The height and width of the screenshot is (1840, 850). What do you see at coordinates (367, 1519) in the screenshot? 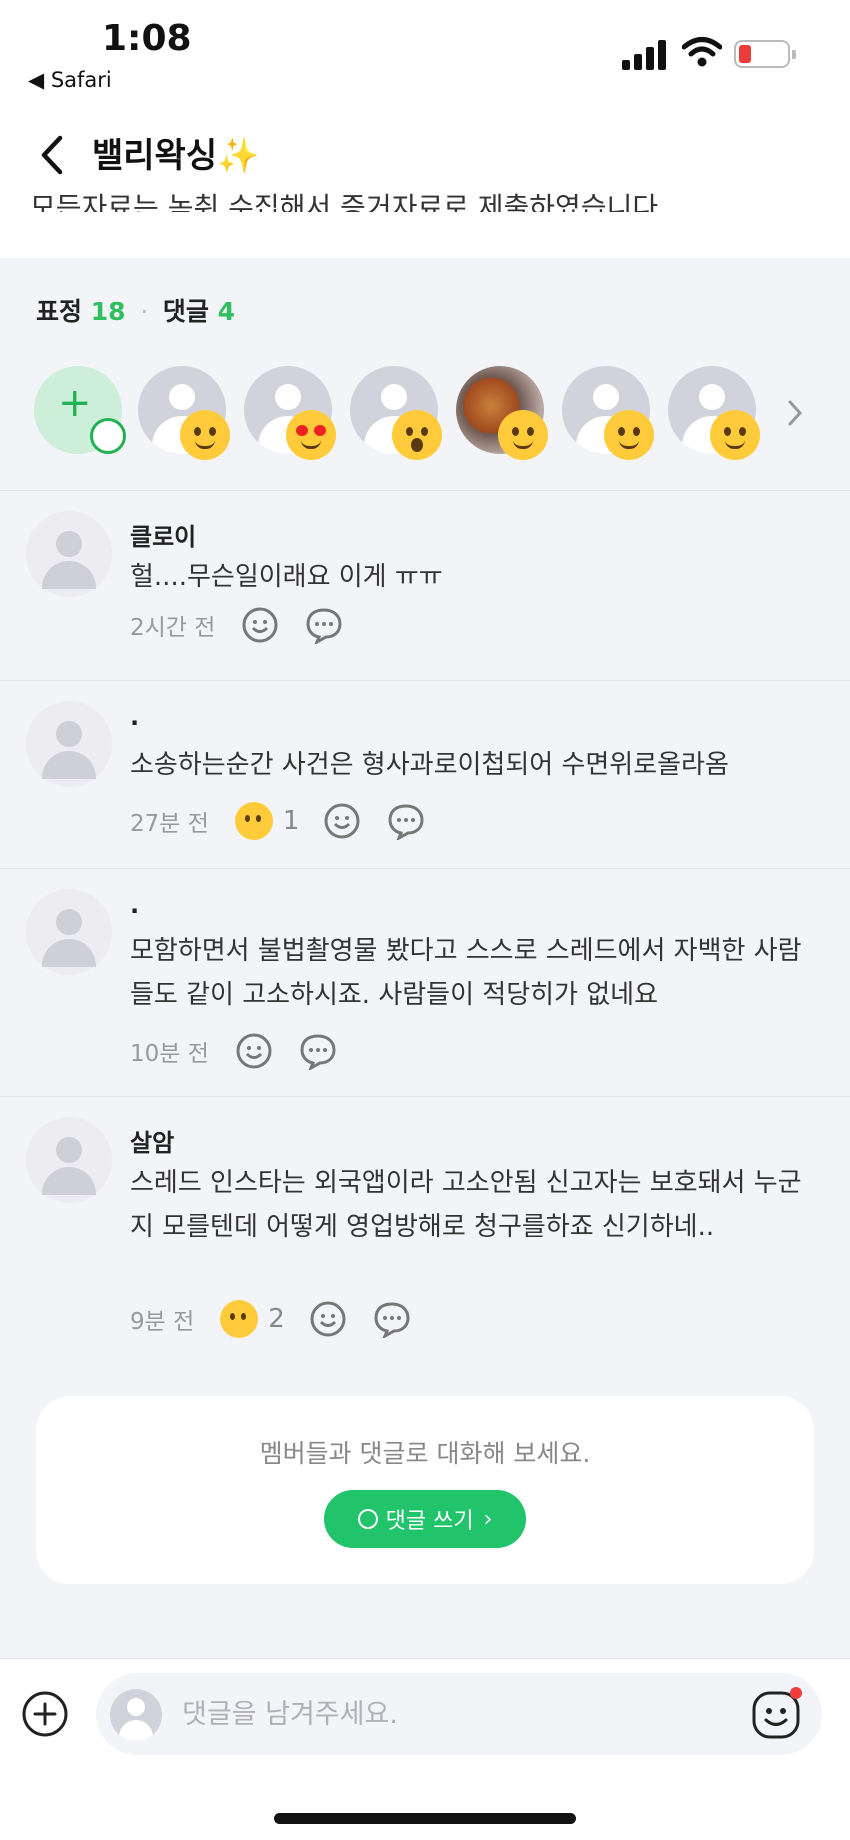
I see `chat-bubble-icon` at bounding box center [367, 1519].